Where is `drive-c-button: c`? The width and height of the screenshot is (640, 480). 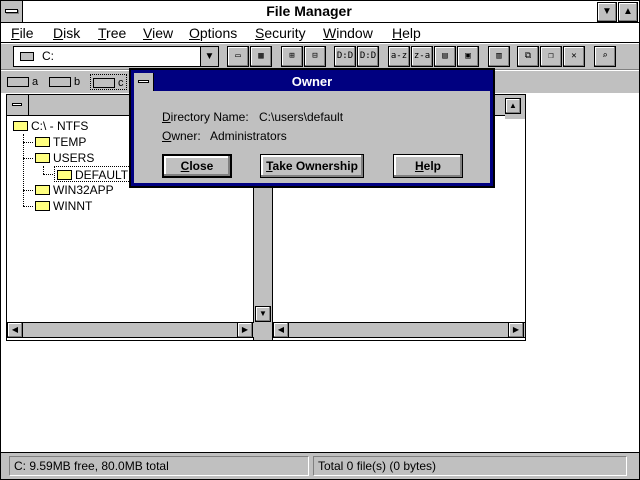 drive-c-button: c is located at coordinates (108, 82).